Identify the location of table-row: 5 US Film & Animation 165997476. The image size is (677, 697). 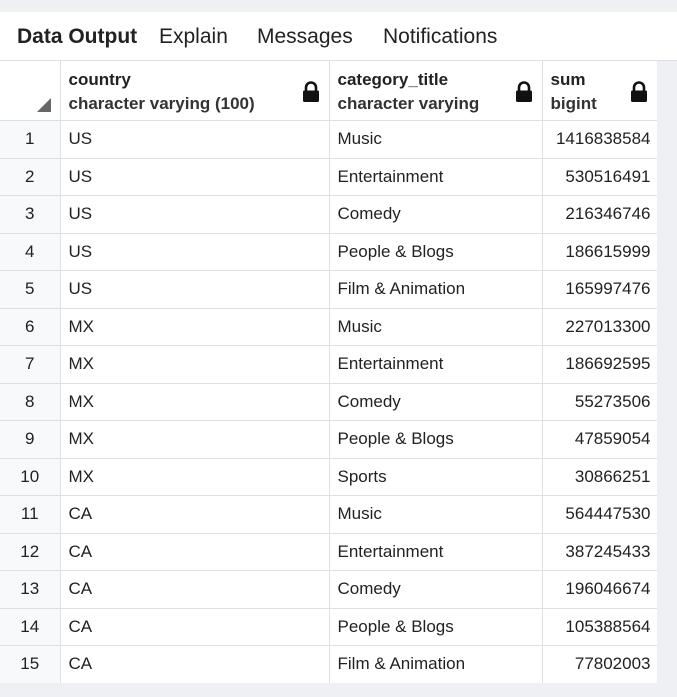
(329, 289).